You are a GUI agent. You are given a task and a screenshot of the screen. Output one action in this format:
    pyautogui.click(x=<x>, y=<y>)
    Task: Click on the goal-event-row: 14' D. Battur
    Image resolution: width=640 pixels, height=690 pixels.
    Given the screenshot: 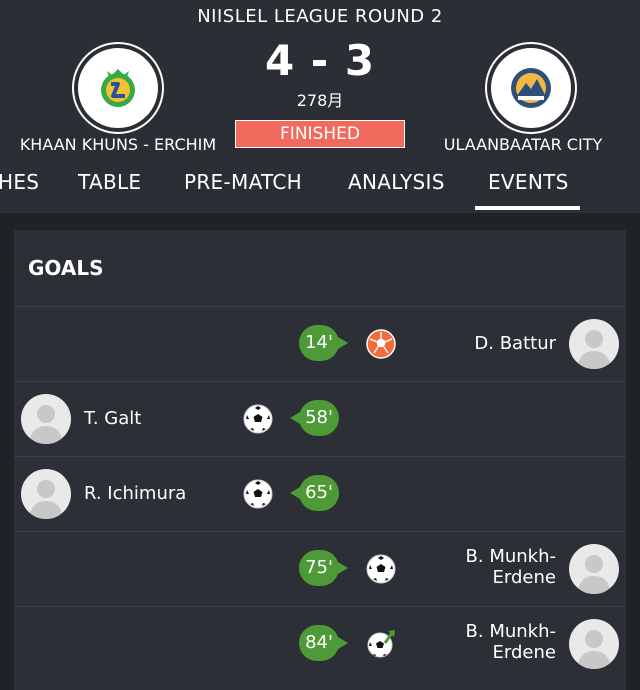 What is the action you would take?
    pyautogui.click(x=320, y=343)
    